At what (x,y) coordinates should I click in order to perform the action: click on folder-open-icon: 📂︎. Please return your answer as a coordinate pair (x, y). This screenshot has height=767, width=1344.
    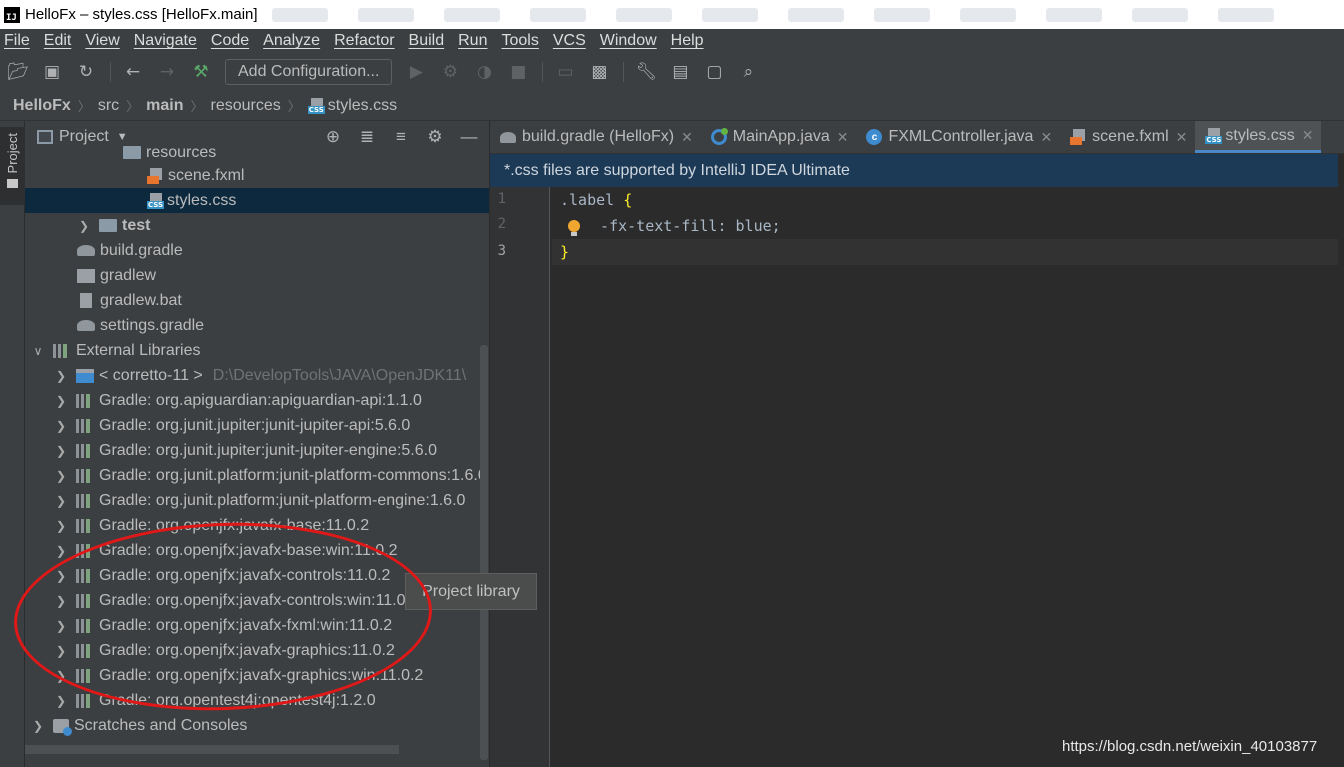
    Looking at the image, I should click on (18, 72).